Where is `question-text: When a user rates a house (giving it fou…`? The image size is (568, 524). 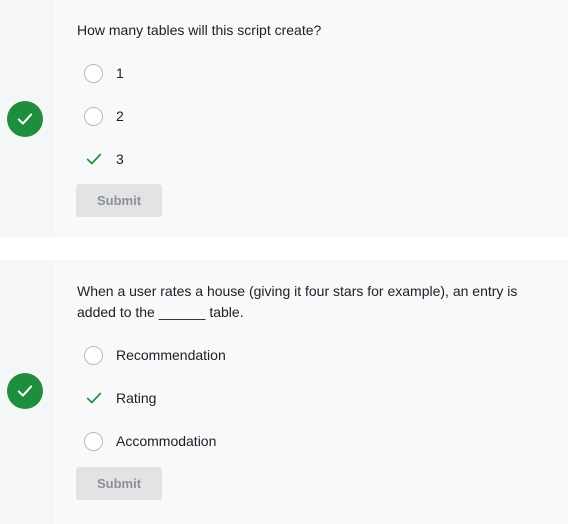 question-text: When a user rates a house (giving it fou… is located at coordinates (297, 301).